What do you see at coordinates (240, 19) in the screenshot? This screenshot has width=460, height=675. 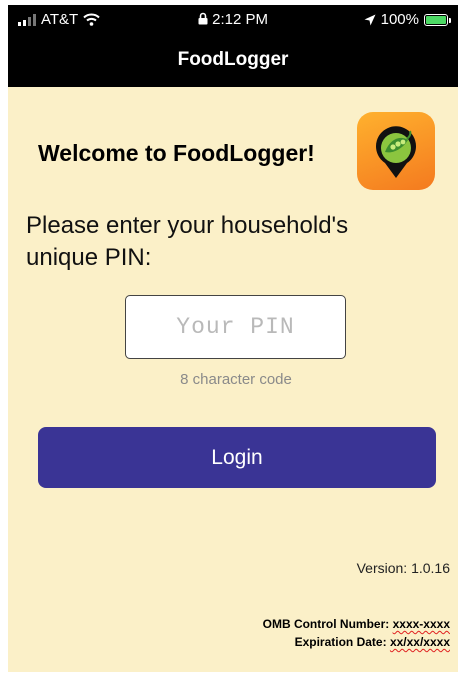 I see `clock-label: 2:12 PM` at bounding box center [240, 19].